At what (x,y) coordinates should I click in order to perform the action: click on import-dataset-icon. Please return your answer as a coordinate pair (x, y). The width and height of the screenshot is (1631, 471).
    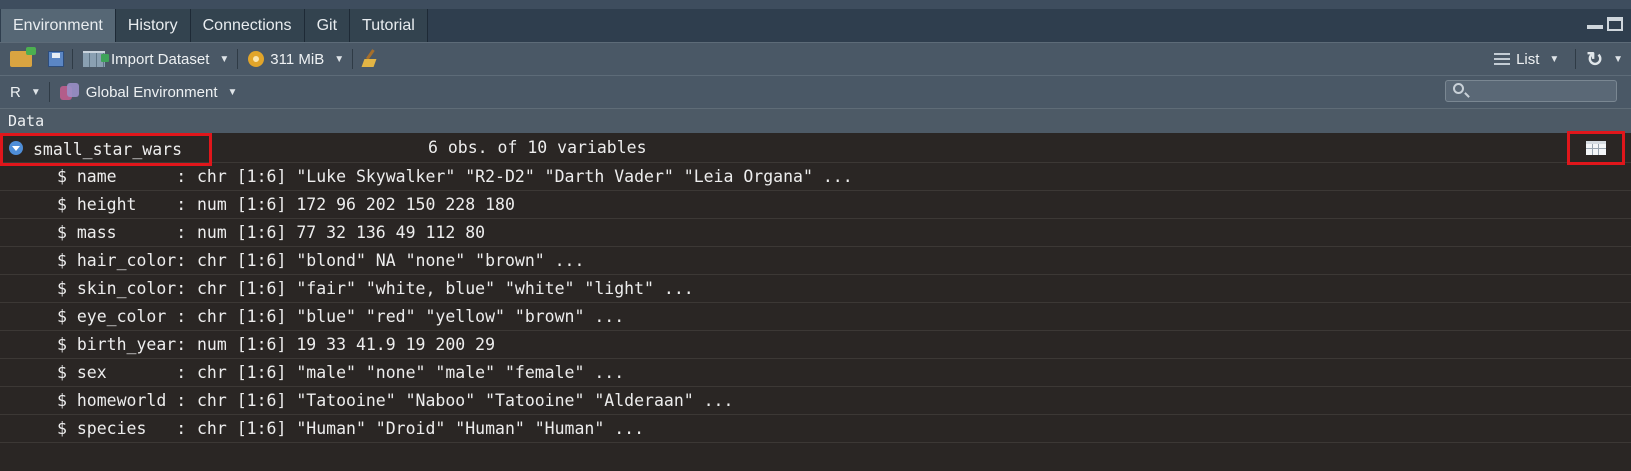
    Looking at the image, I should click on (96, 59).